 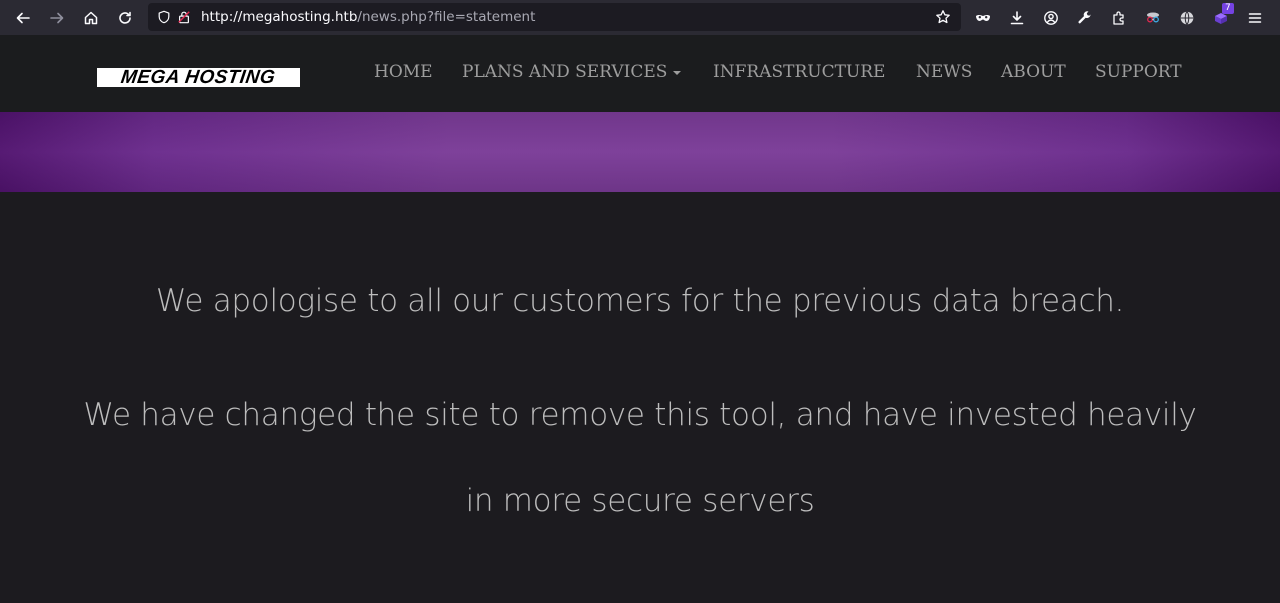 I want to click on spy-extension-button, so click(x=1153, y=17).